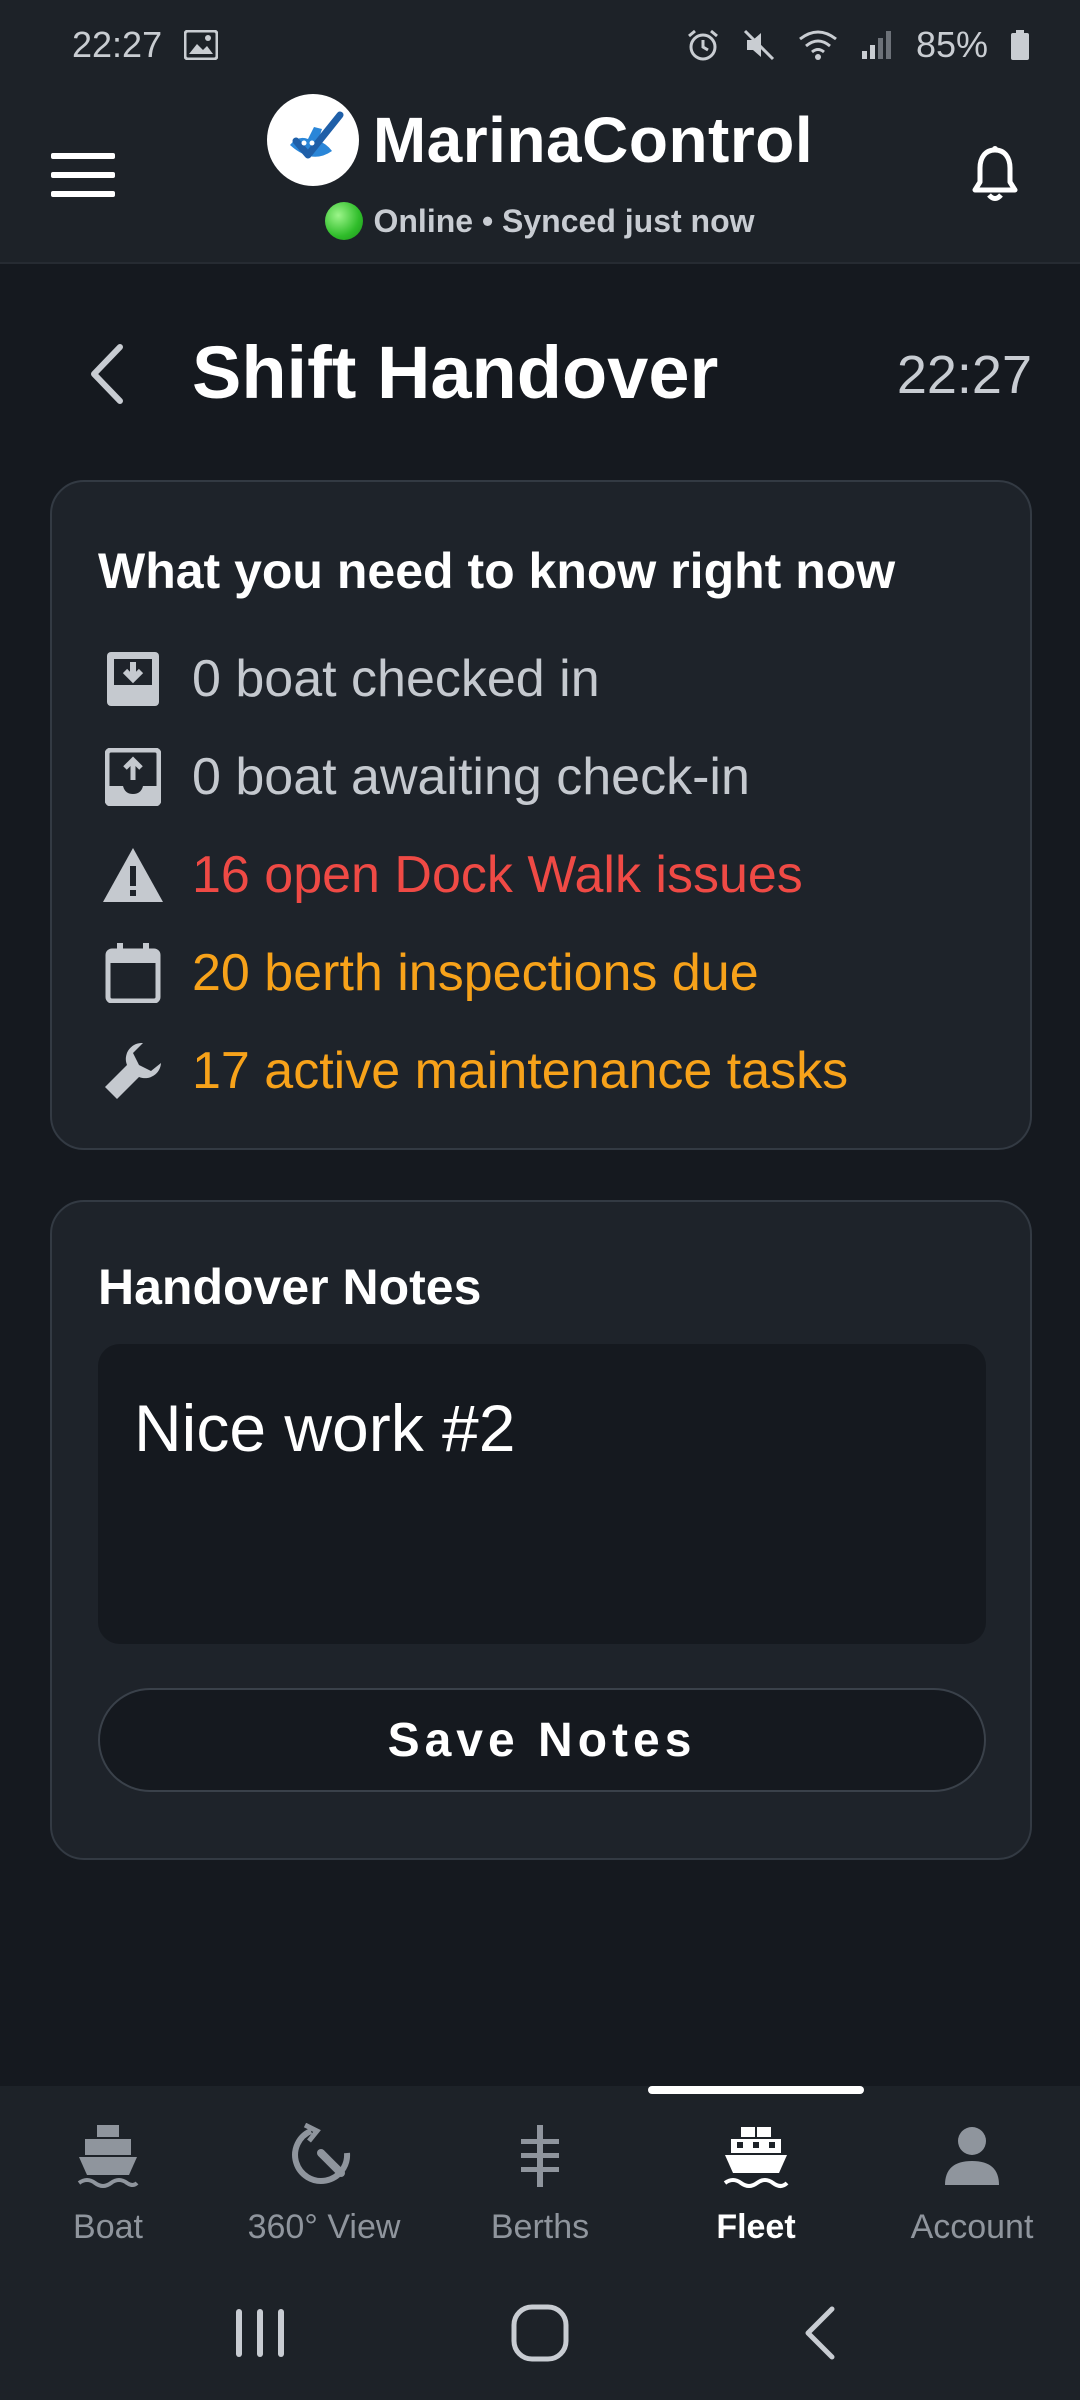  I want to click on summary-heading: What you need to know right now, so click(497, 571).